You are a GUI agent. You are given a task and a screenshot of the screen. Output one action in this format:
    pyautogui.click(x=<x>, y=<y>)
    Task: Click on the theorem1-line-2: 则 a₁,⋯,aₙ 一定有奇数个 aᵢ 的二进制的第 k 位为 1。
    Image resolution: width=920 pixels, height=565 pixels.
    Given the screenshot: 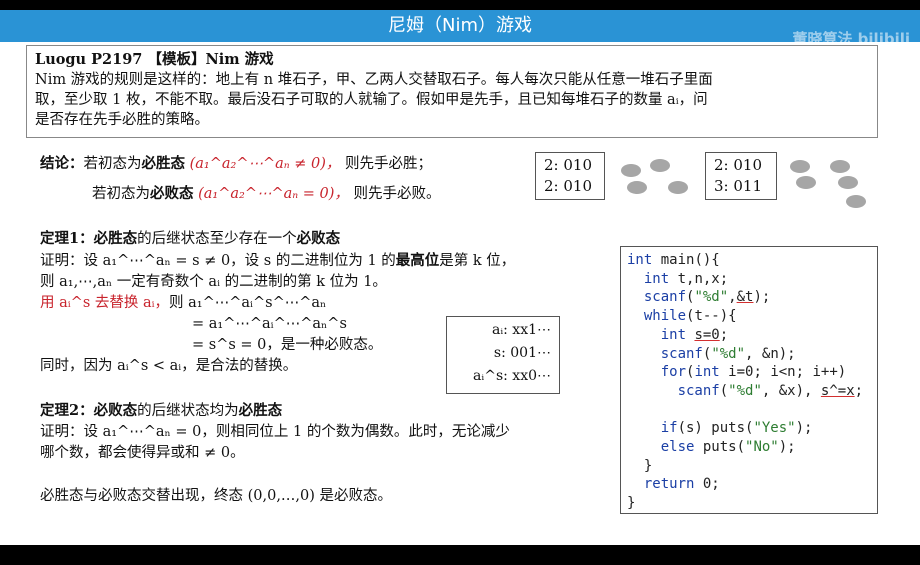 What is the action you would take?
    pyautogui.click(x=213, y=282)
    